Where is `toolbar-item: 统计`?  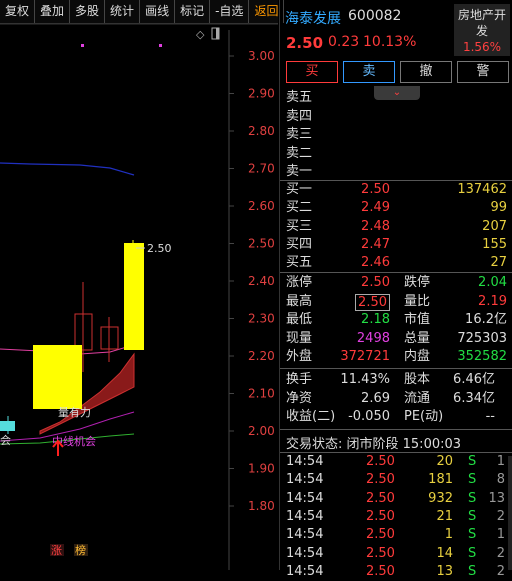 toolbar-item: 统计 is located at coordinates (123, 11).